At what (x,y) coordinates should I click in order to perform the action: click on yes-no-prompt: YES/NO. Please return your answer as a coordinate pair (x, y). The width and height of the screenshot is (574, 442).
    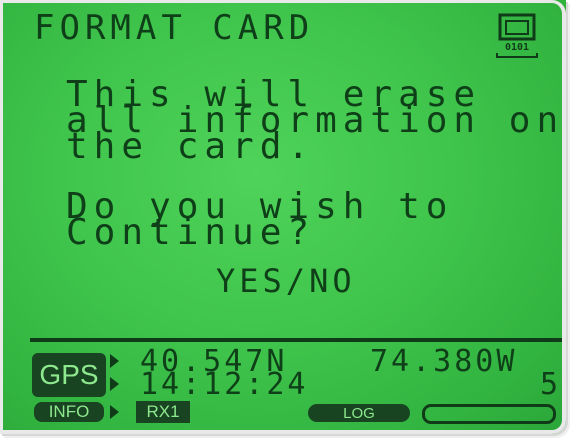
    Looking at the image, I should click on (286, 281).